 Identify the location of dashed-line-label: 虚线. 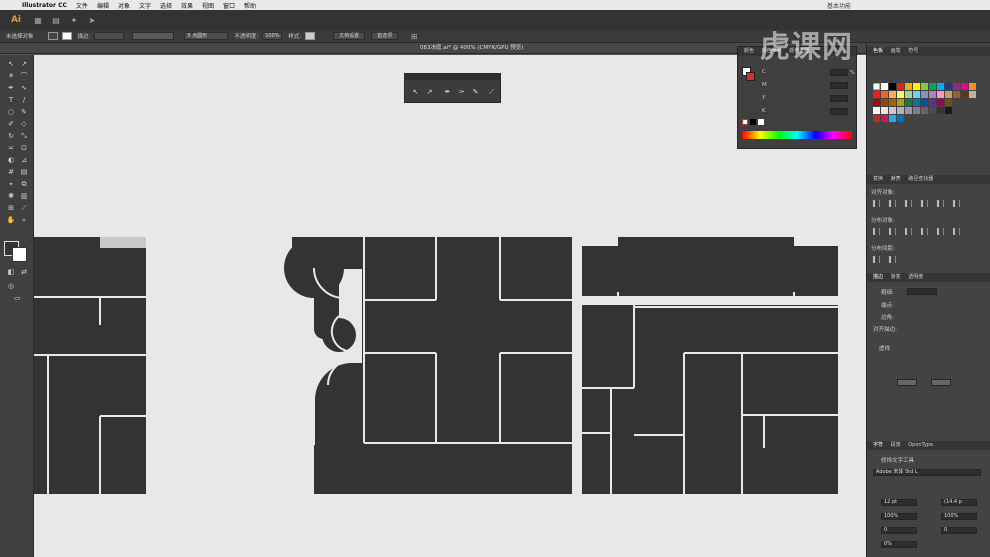
(884, 348).